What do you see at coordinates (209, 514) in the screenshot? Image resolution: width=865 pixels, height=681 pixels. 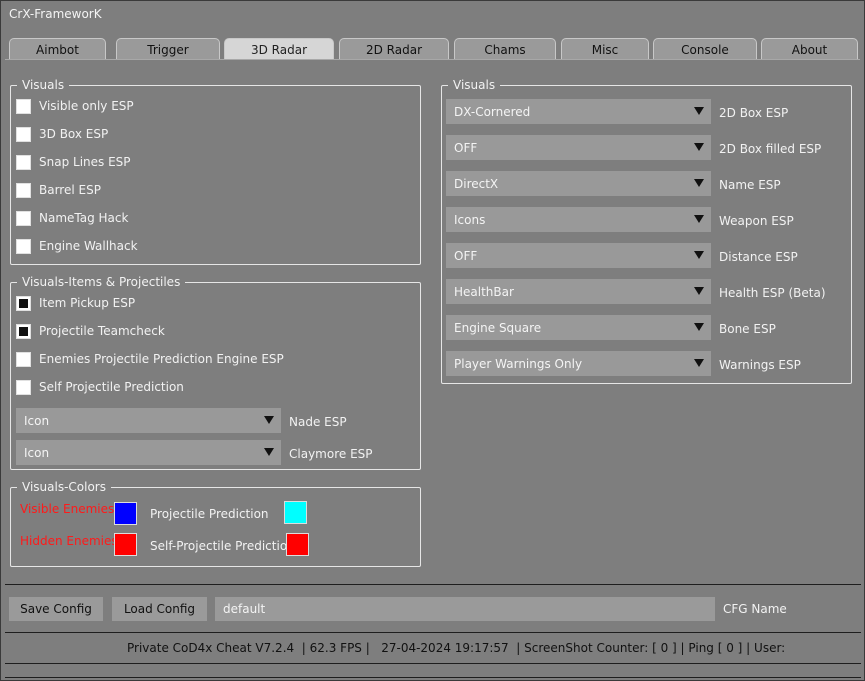 I see `projectile-prediction-label: Projectile Prediction` at bounding box center [209, 514].